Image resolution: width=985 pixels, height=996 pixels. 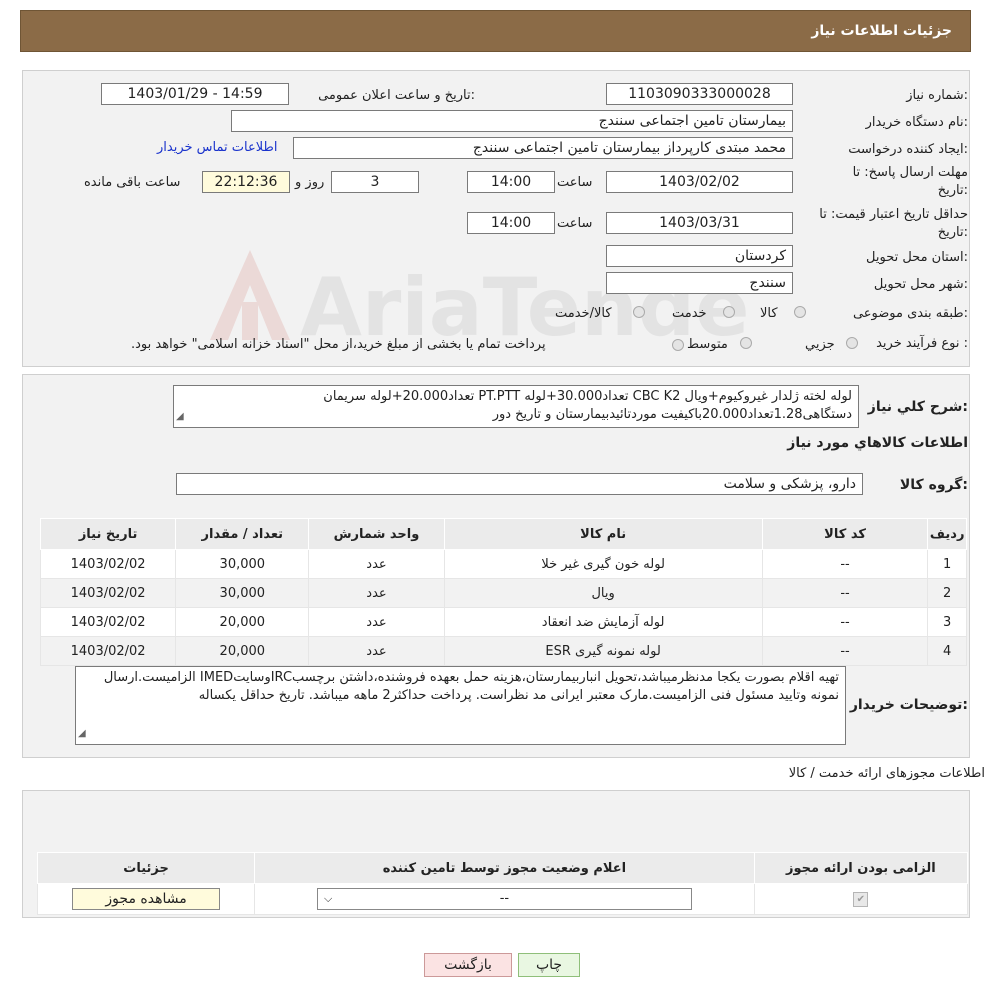 I want to click on need-number-label: شماره نیاز:, so click(x=937, y=95).